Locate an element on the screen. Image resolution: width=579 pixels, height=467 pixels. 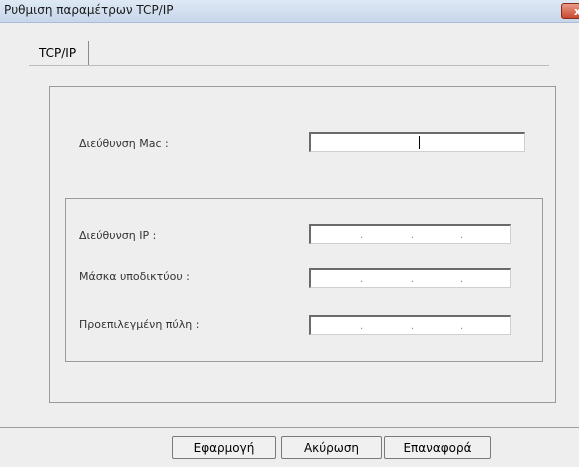
tab-label: TCP/IP is located at coordinates (58, 53).